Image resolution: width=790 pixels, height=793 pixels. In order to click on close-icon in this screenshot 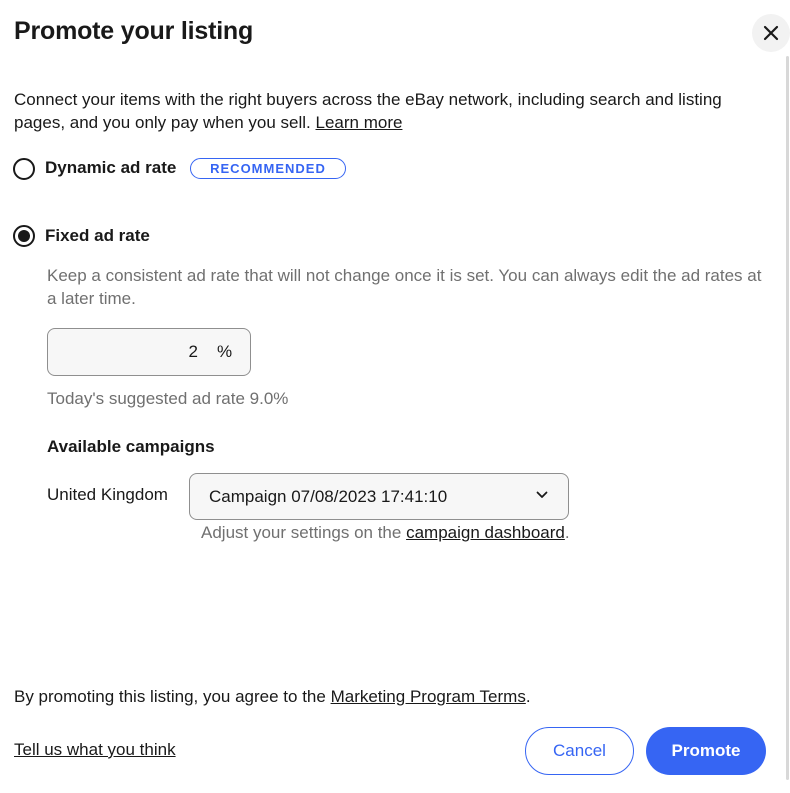, I will do `click(771, 33)`.